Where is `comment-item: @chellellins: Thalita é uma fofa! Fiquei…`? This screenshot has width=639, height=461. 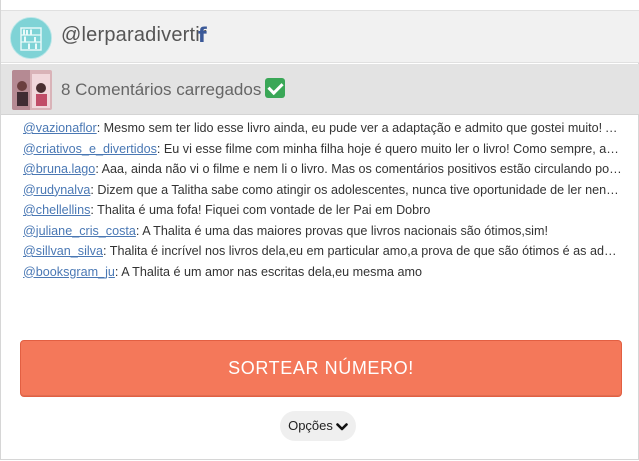
comment-item: @chellellins: Thalita é uma fofa! Fiquei… is located at coordinates (323, 210).